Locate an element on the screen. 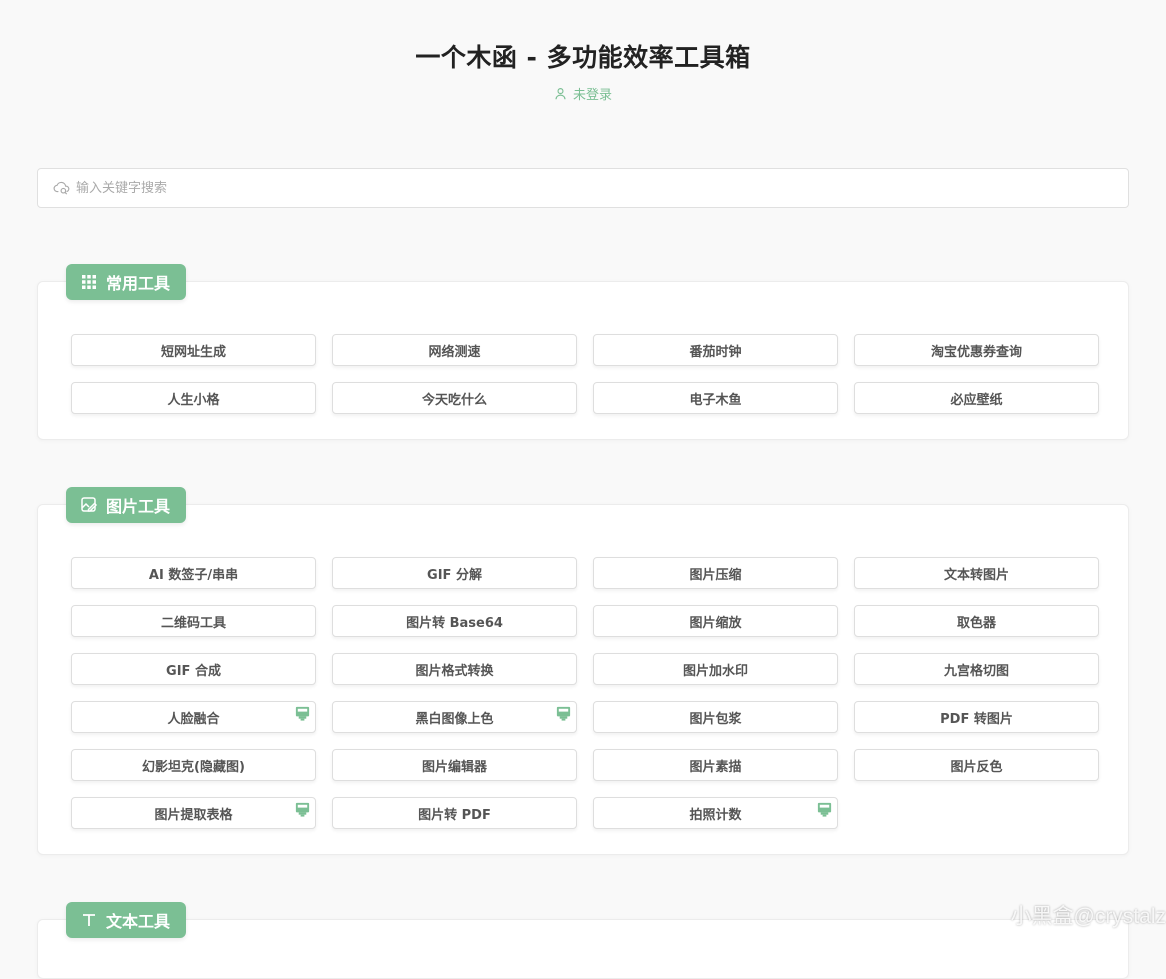 The height and width of the screenshot is (979, 1166). cloud-search-icon is located at coordinates (62, 188).